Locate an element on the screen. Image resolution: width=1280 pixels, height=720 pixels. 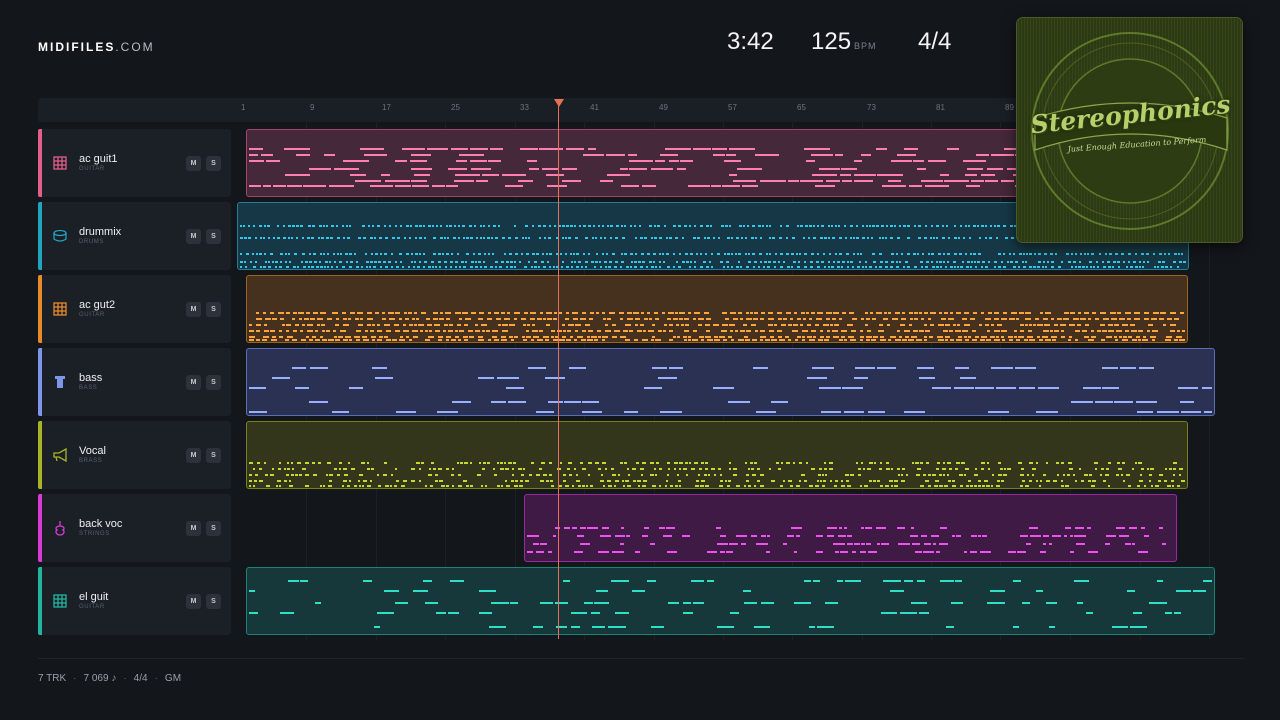
clip-ac-gut2 is located at coordinates (717, 309).